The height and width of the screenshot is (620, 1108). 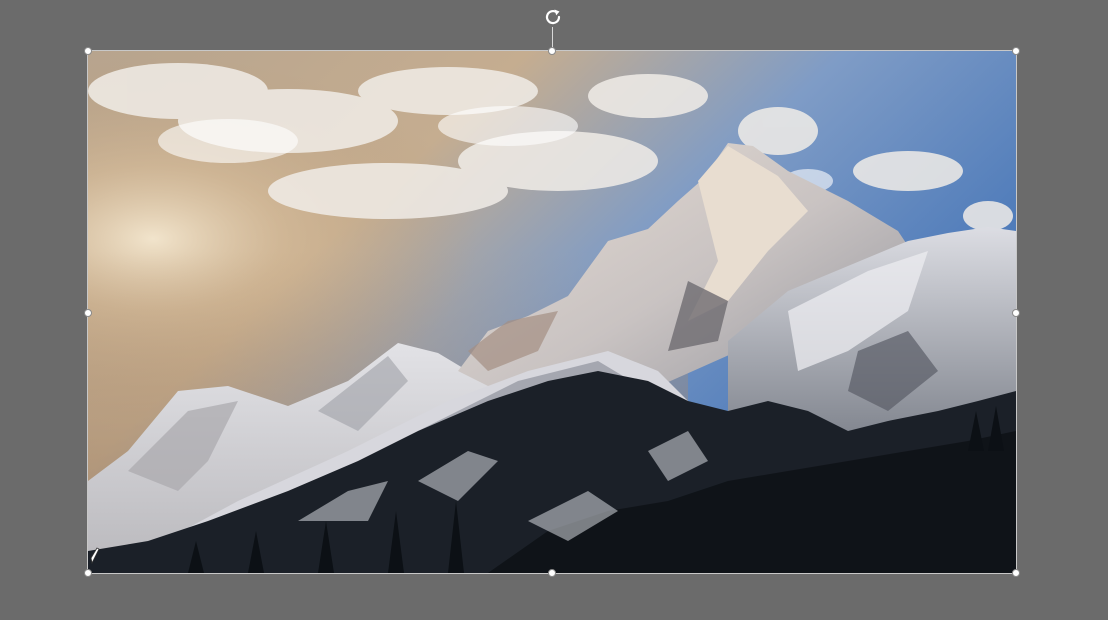 What do you see at coordinates (1016, 573) in the screenshot?
I see `resize-handle-bottom-right` at bounding box center [1016, 573].